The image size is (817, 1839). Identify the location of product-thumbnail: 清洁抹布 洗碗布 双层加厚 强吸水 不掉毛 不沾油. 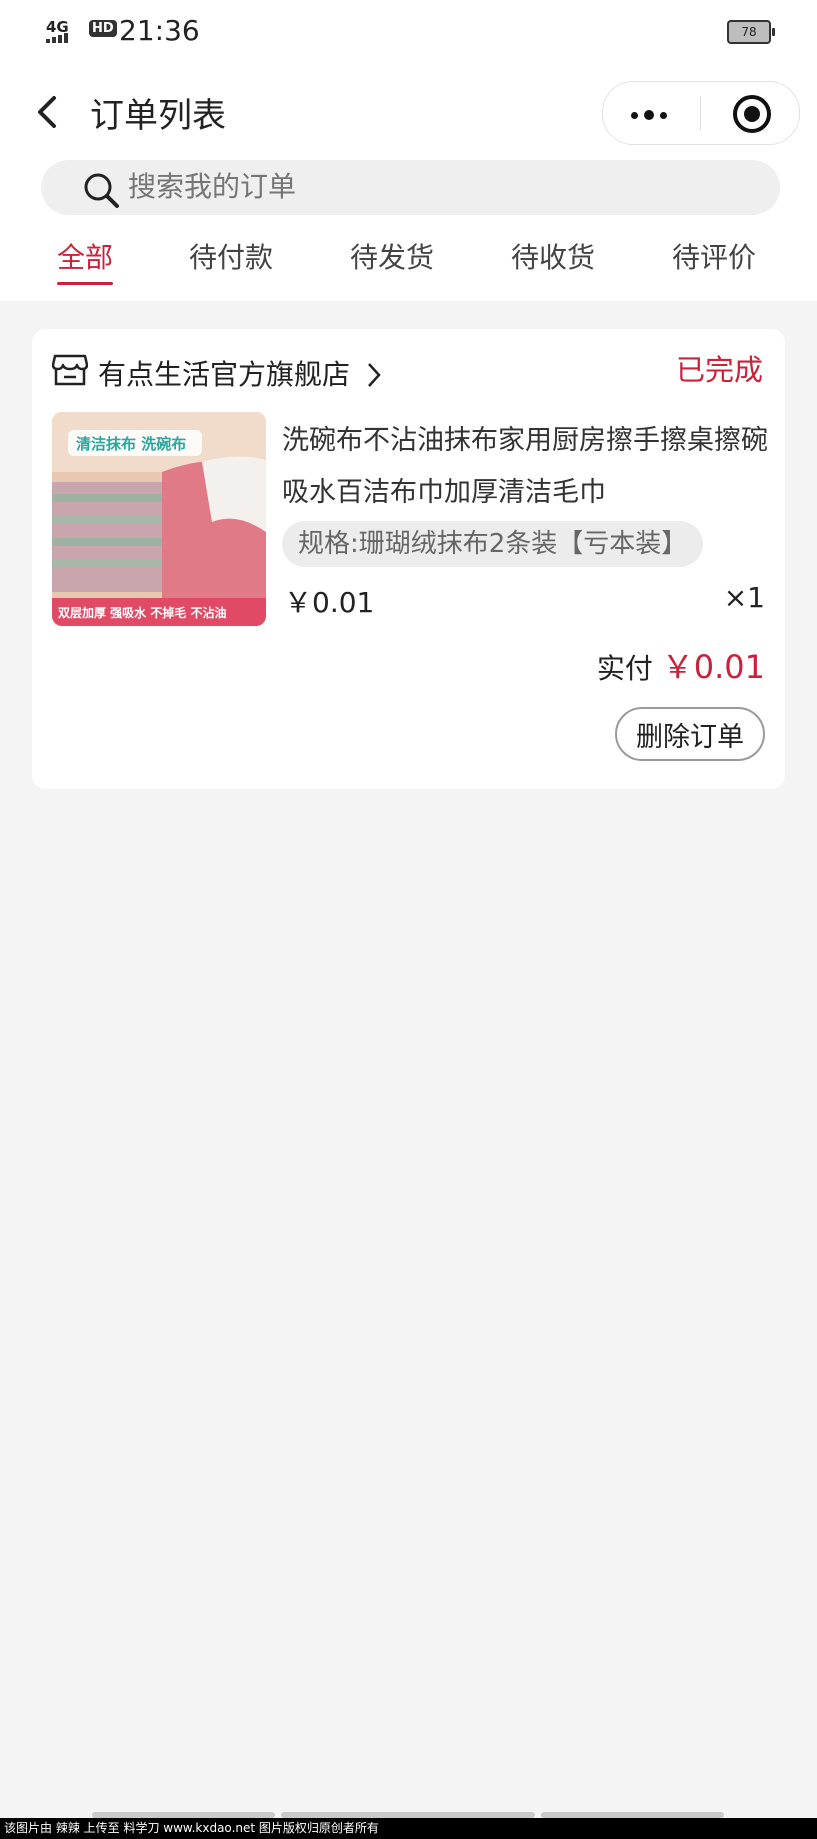
(159, 519).